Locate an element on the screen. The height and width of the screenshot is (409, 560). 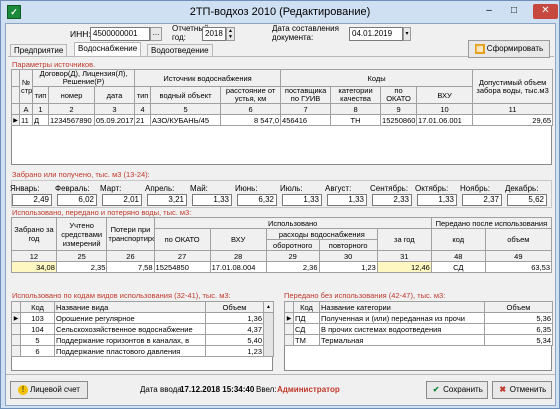
cancel-button: ✖ Отменить is located at coordinates (522, 390).